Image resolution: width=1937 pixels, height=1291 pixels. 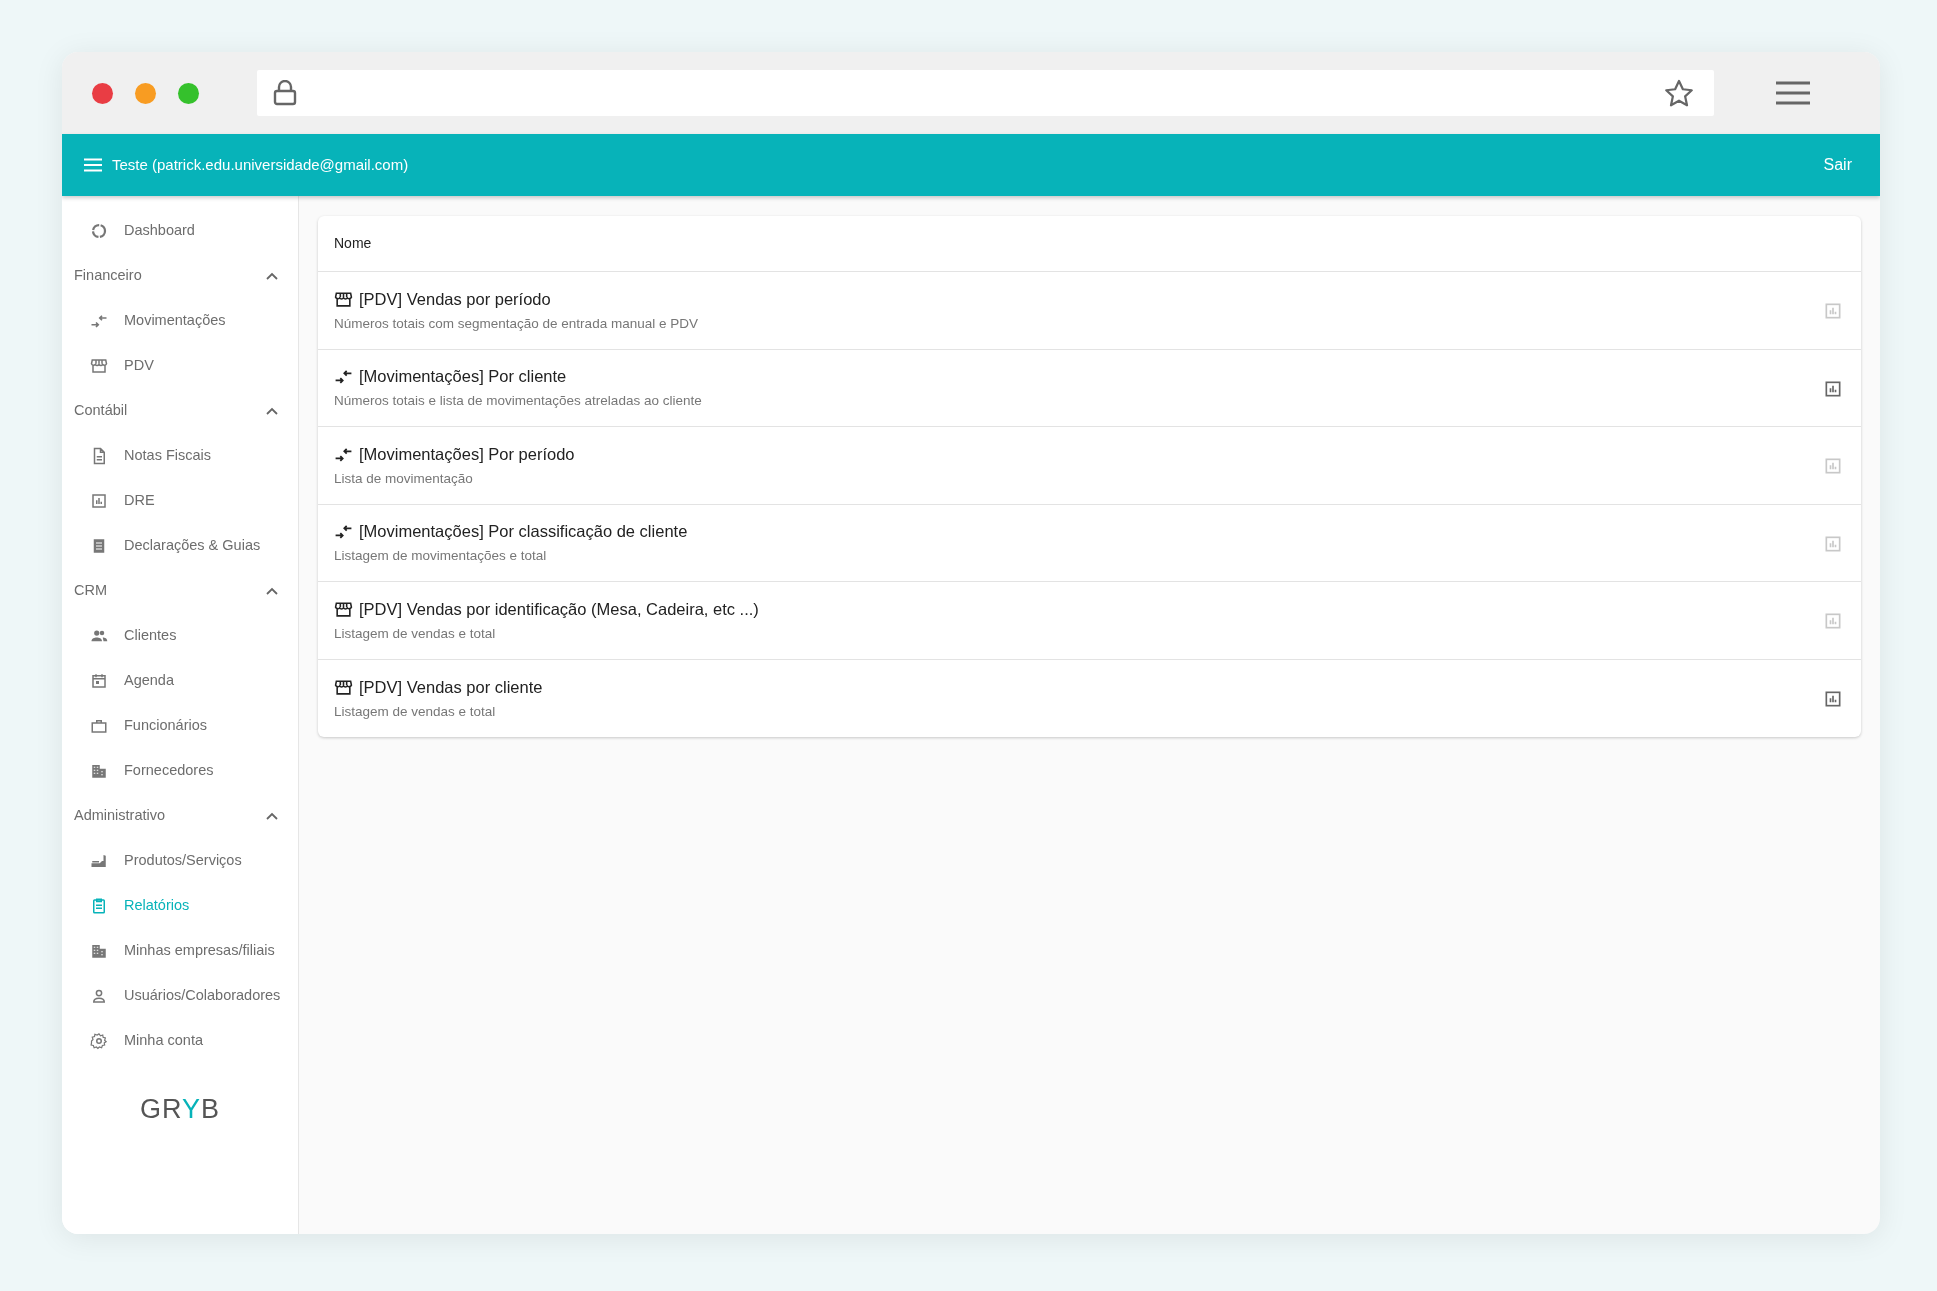 What do you see at coordinates (180, 590) in the screenshot?
I see `sidebar-section: CRM` at bounding box center [180, 590].